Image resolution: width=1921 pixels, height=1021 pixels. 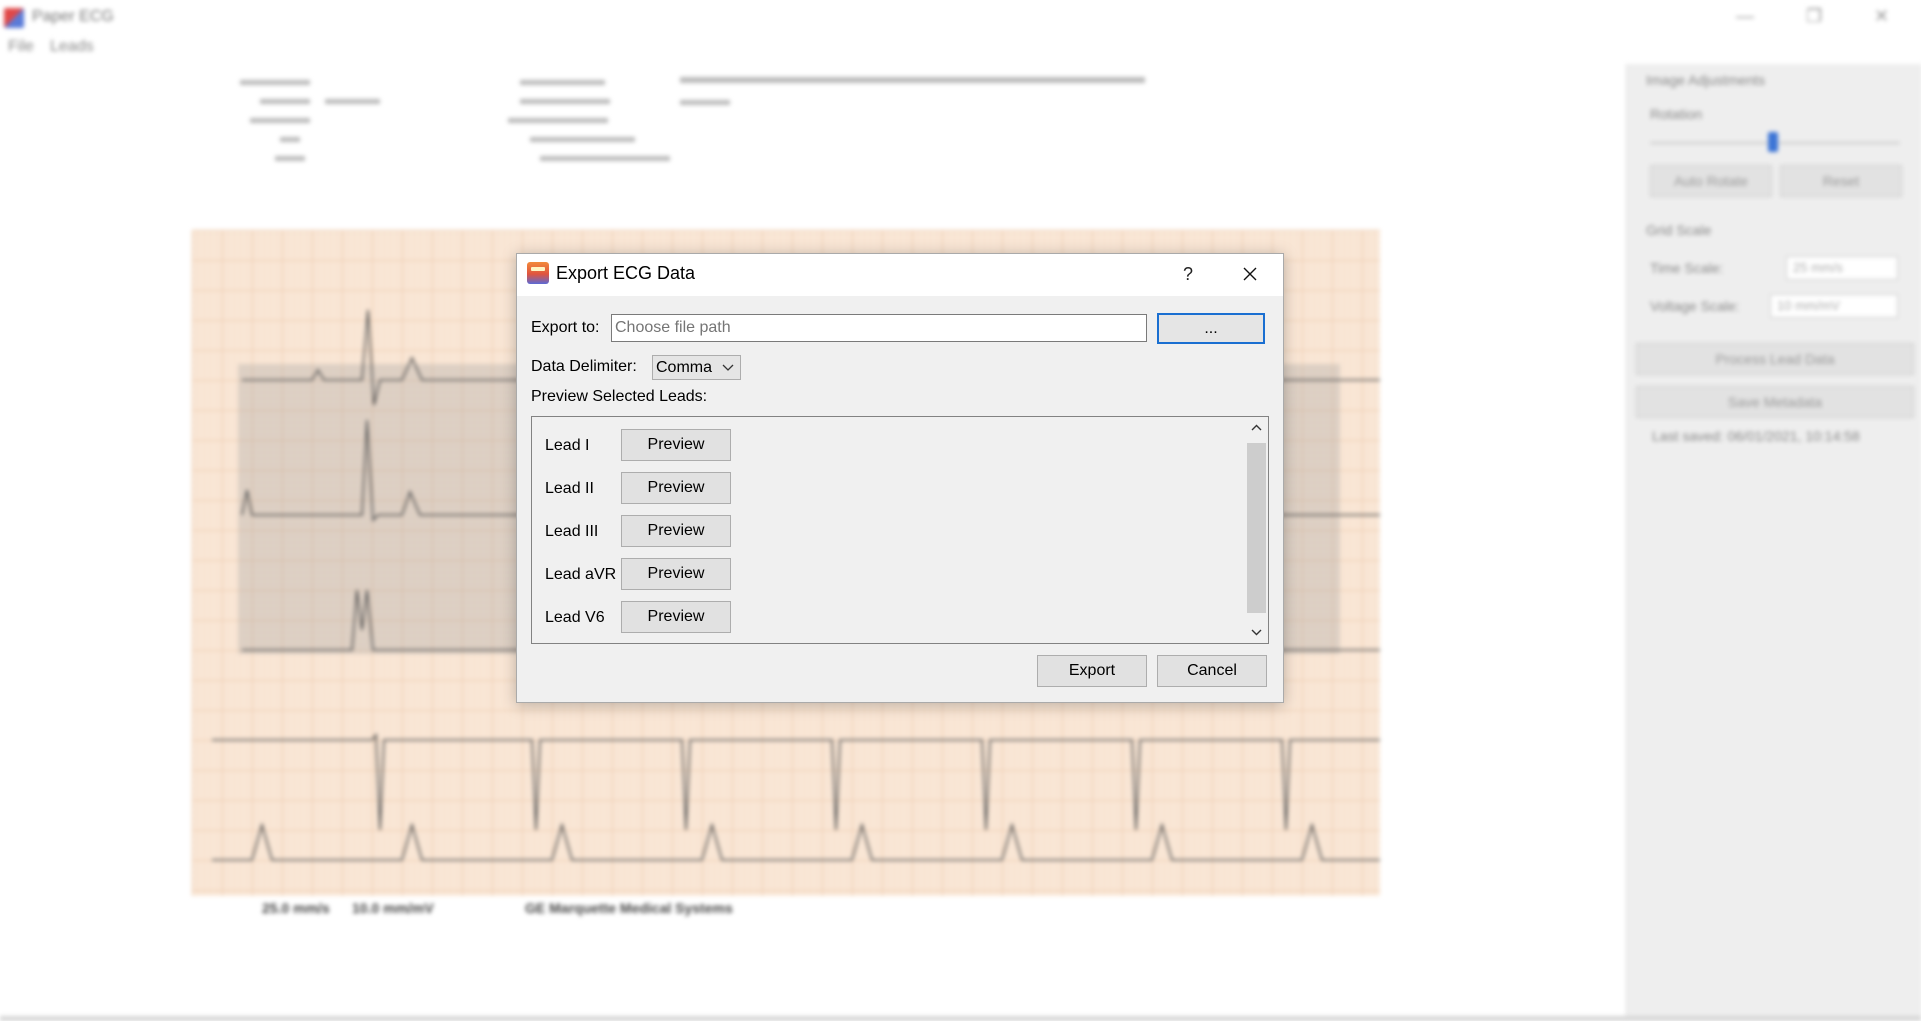 I want to click on dialog-titlebar: Export ECG Data ?, so click(x=900, y=275).